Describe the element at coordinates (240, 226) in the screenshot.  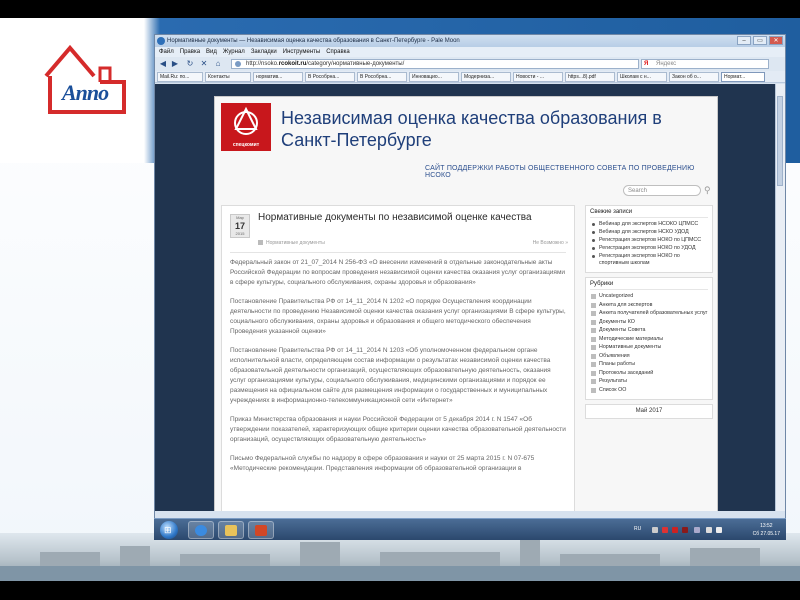
I see `date-badge: Мар 17 2015` at that location.